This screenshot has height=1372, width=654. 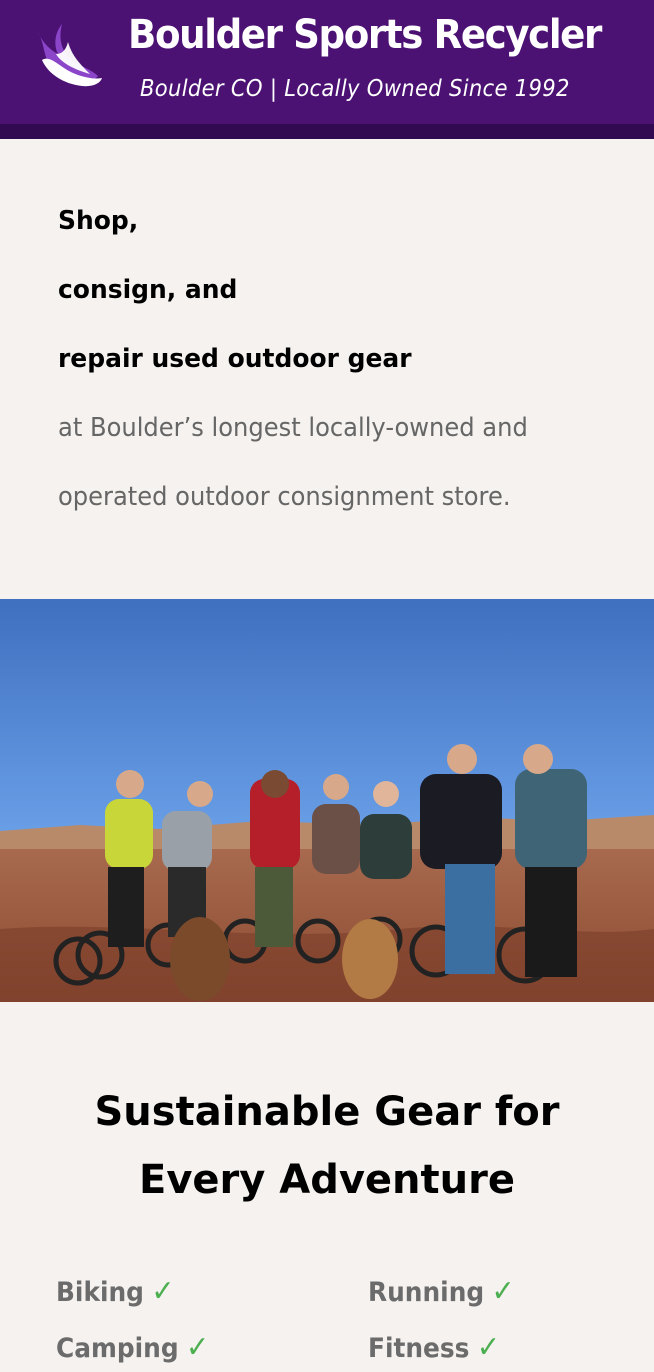 What do you see at coordinates (327, 1146) in the screenshot?
I see `section-heading: Sustainable Gear for Every Adventure` at bounding box center [327, 1146].